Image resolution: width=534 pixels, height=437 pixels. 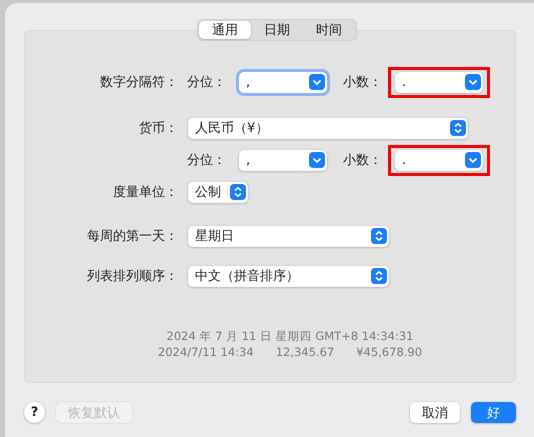 I want to click on field-label: 每周的第一天：, so click(x=132, y=236).